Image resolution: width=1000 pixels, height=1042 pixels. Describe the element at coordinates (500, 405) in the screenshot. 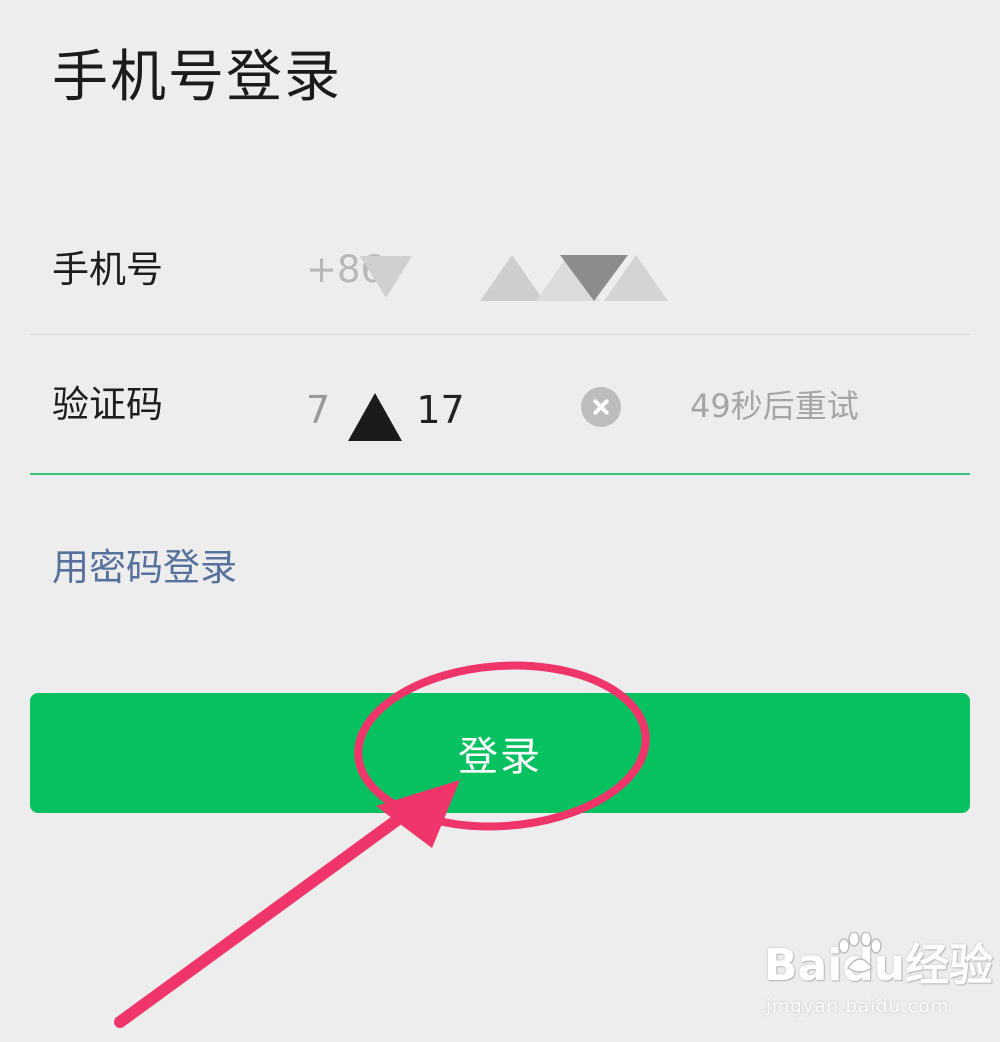

I see `code-row: 验证码 7 17 49秒后重试` at that location.